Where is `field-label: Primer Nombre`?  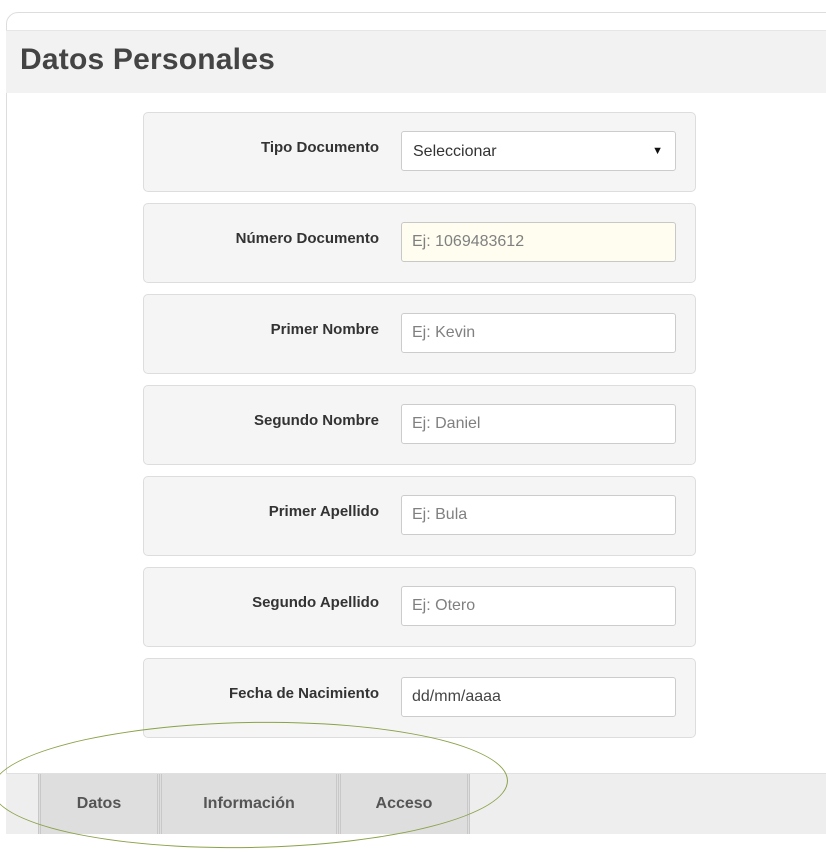
field-label: Primer Nombre is located at coordinates (324, 329).